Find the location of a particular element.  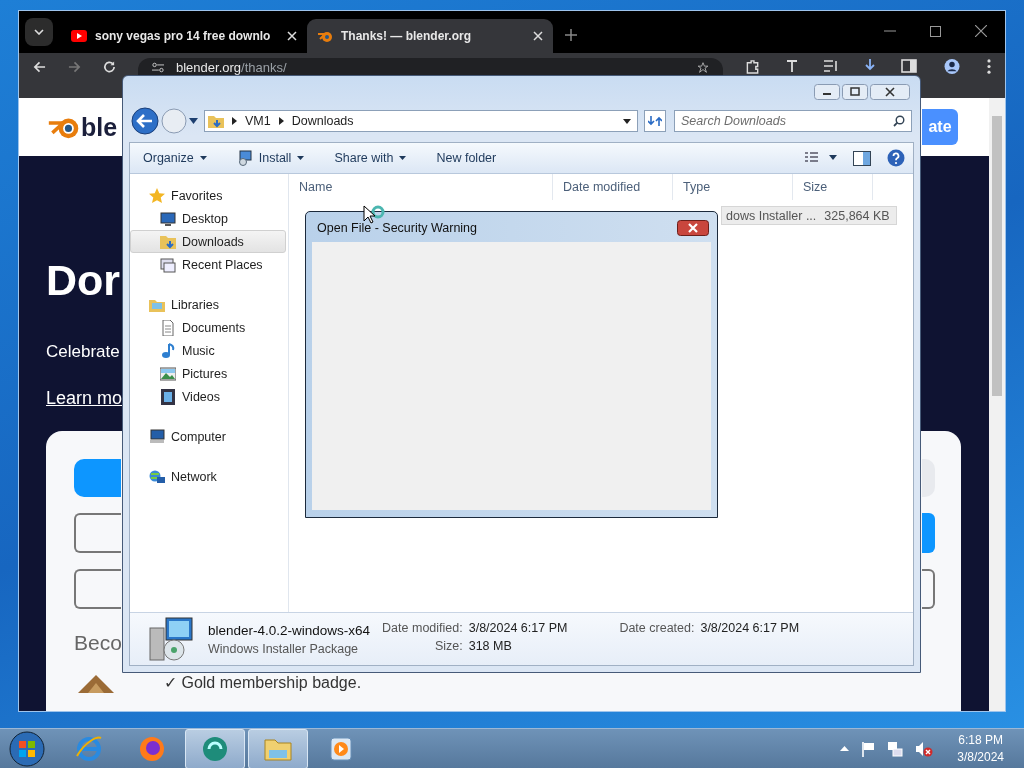

command-button: Install is located at coordinates (270, 158).